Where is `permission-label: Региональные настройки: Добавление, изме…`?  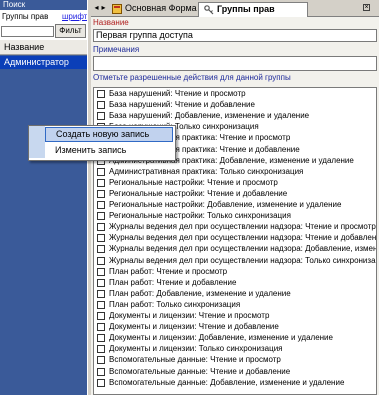
permission-label: Региональные настройки: Добавление, изме… is located at coordinates (225, 204).